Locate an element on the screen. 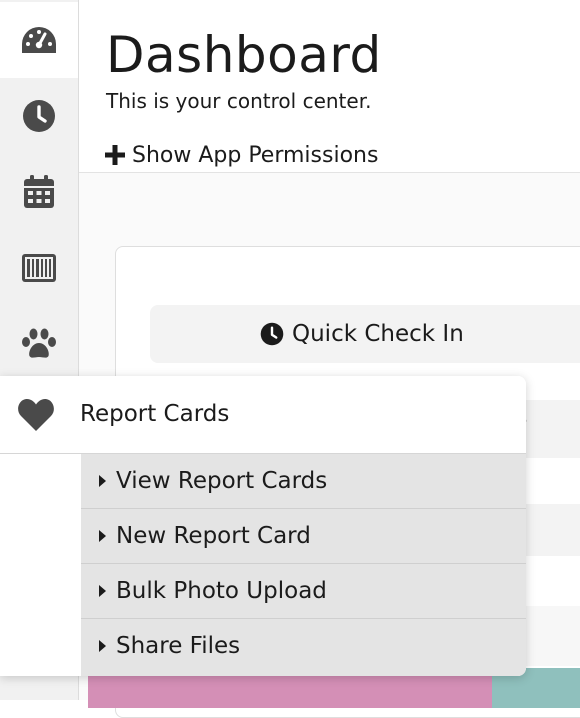 This screenshot has height=718, width=580. quick-check-in-button: Quick Check In is located at coordinates (365, 334).